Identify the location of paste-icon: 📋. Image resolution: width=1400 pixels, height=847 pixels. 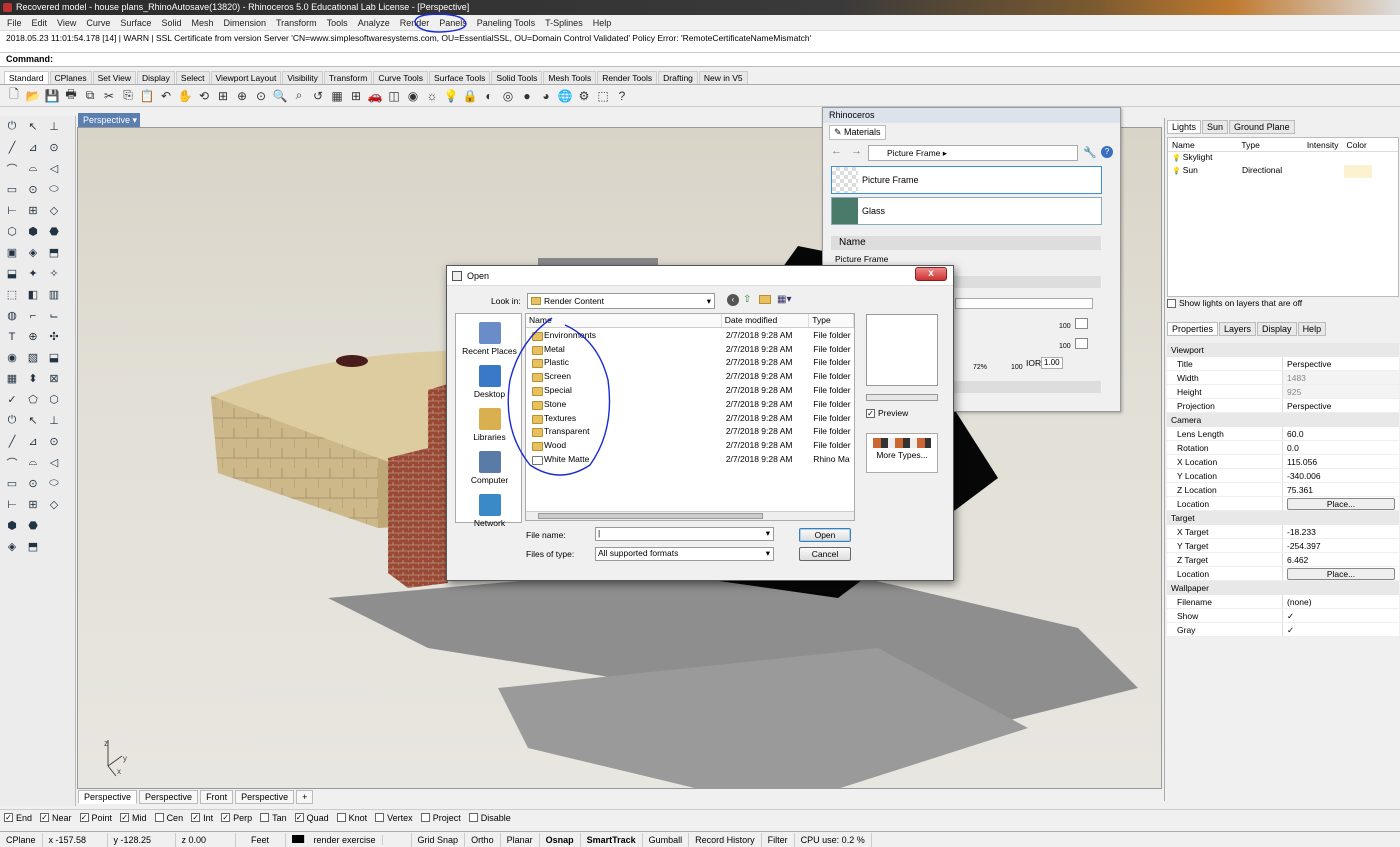
(147, 96).